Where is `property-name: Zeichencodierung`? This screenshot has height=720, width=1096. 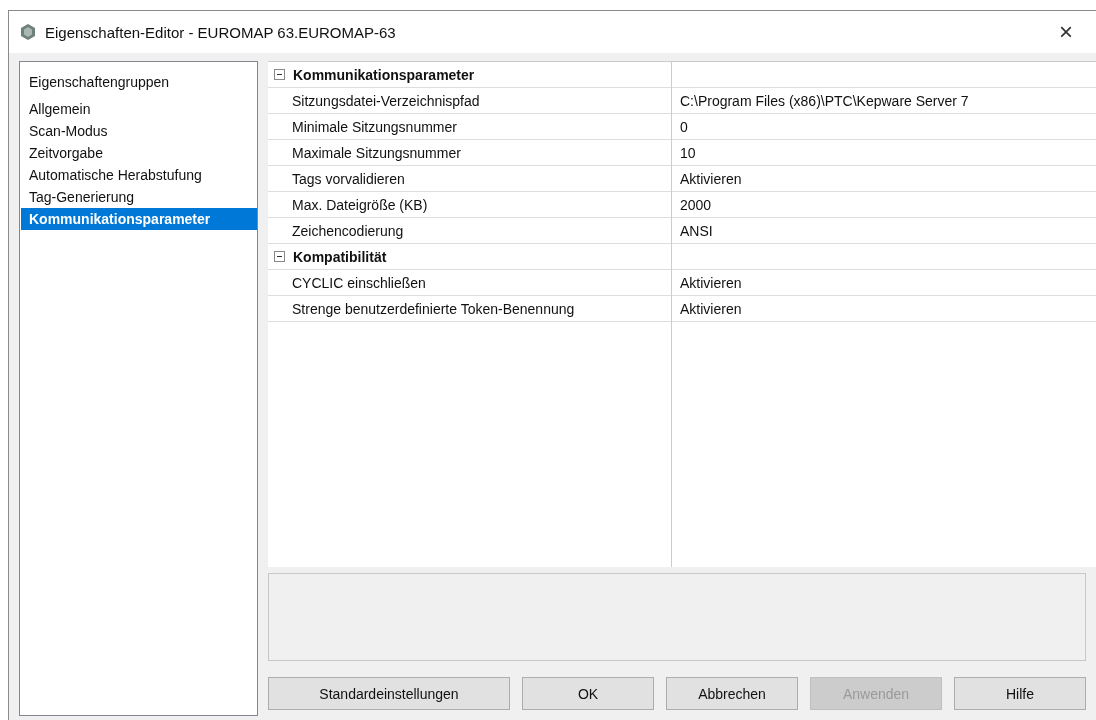
property-name: Zeichencodierung is located at coordinates (470, 231).